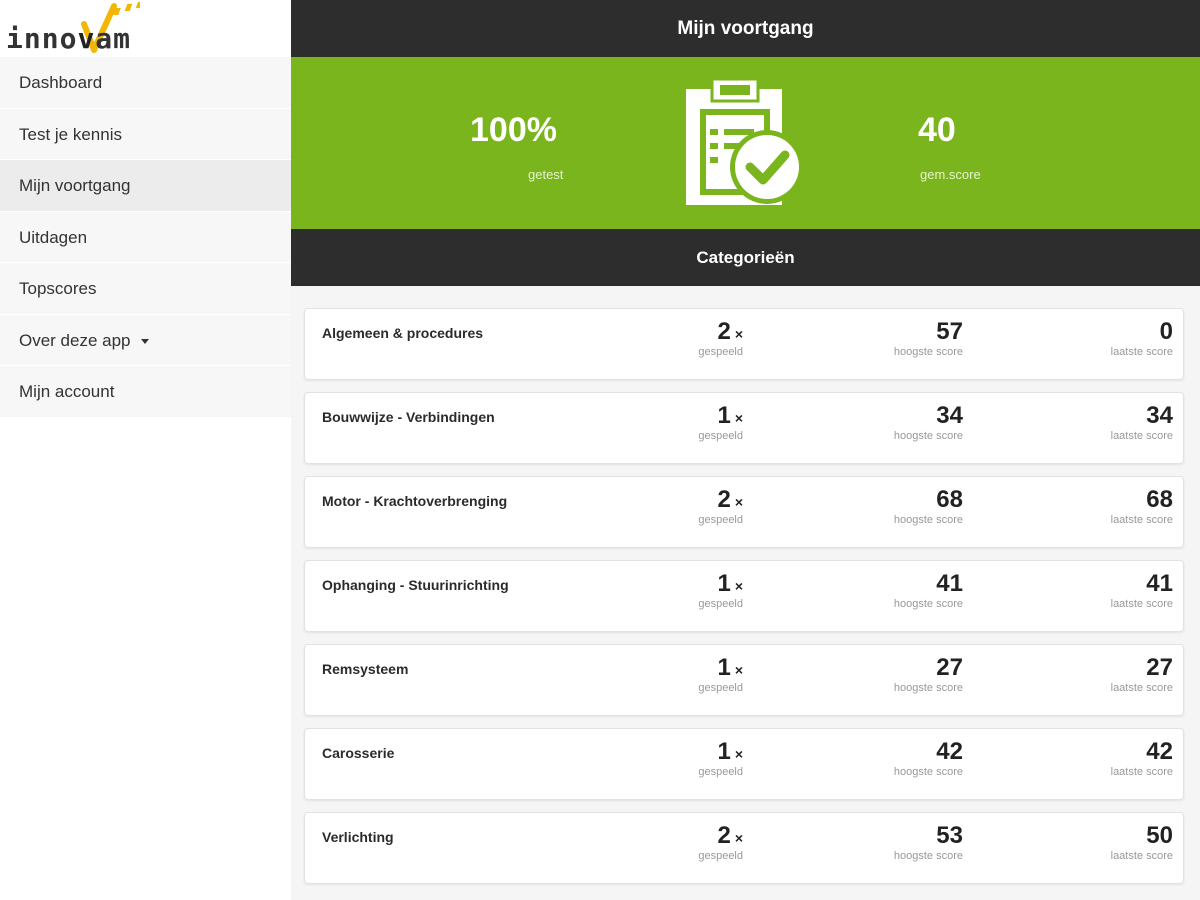 The height and width of the screenshot is (900, 1200). I want to click on highest-score: 41 hoogste score, so click(928, 590).